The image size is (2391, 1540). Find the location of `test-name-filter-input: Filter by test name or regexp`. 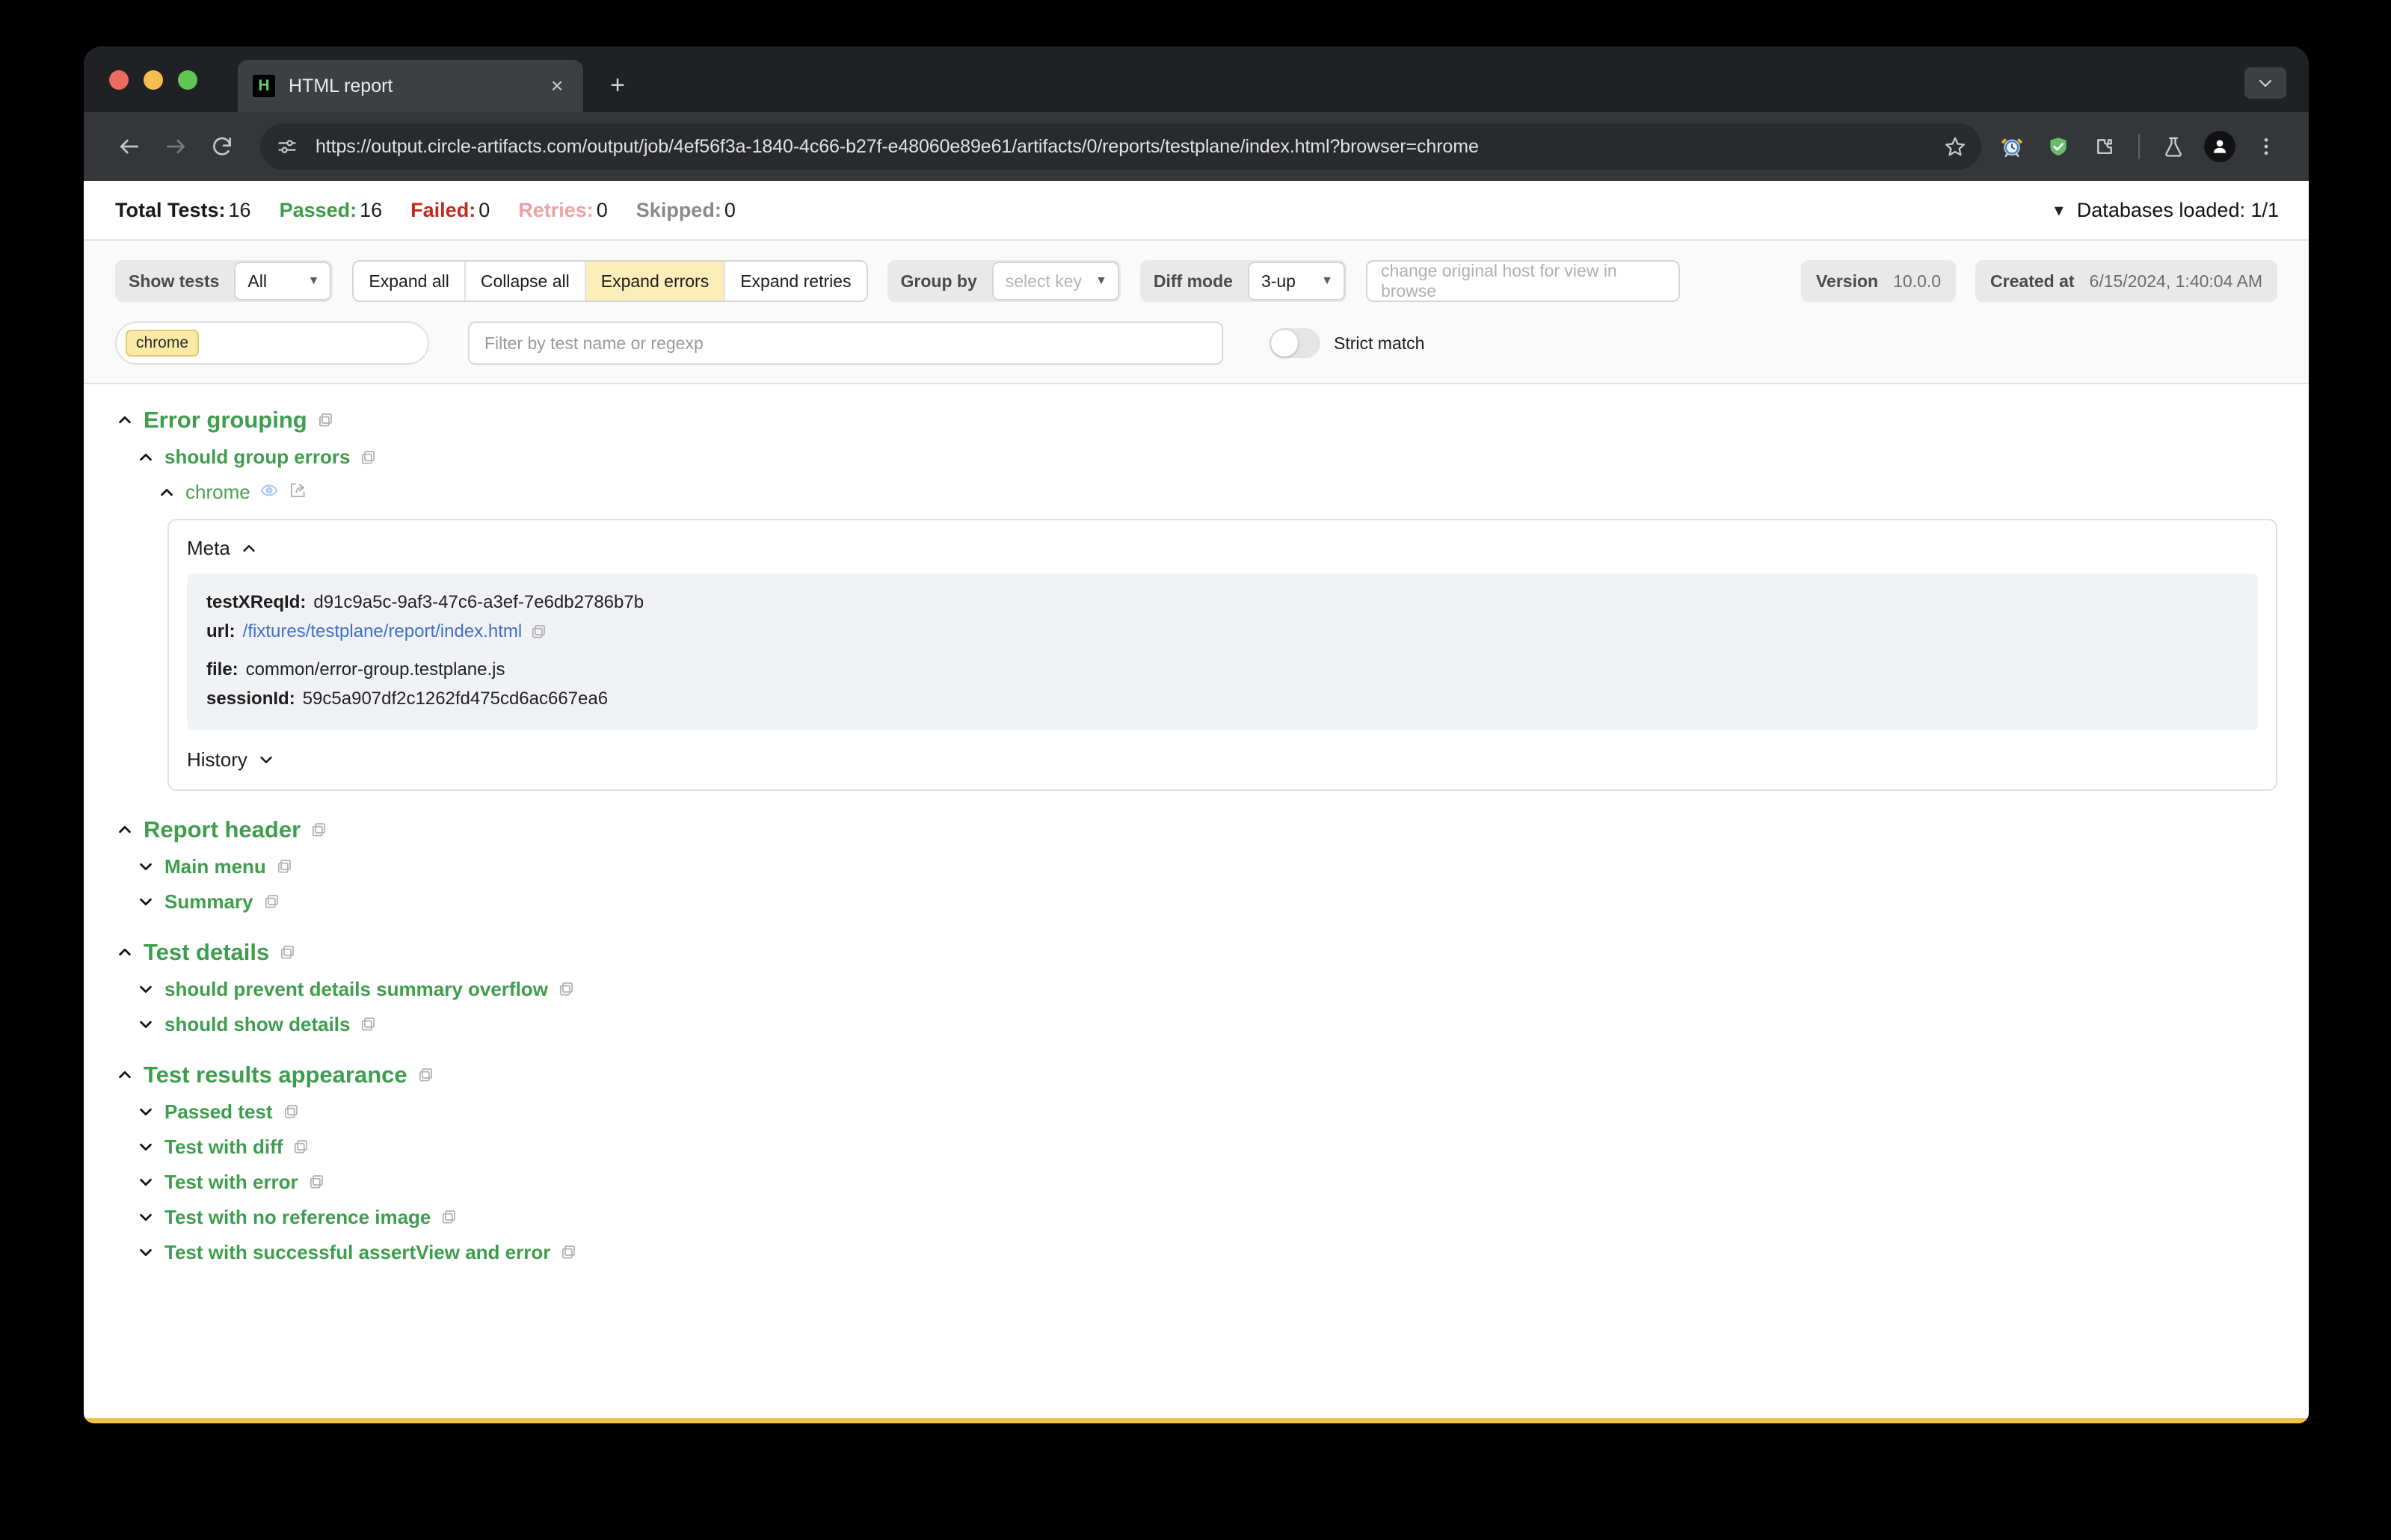

test-name-filter-input: Filter by test name or regexp is located at coordinates (845, 343).